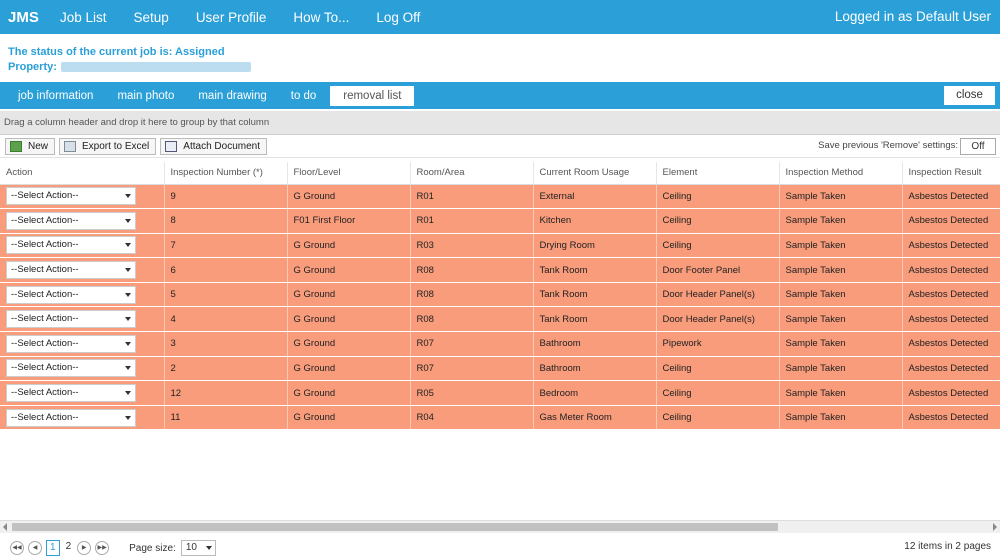 This screenshot has width=1000, height=559. What do you see at coordinates (145, 96) in the screenshot?
I see `tab-main-photo: main photo` at bounding box center [145, 96].